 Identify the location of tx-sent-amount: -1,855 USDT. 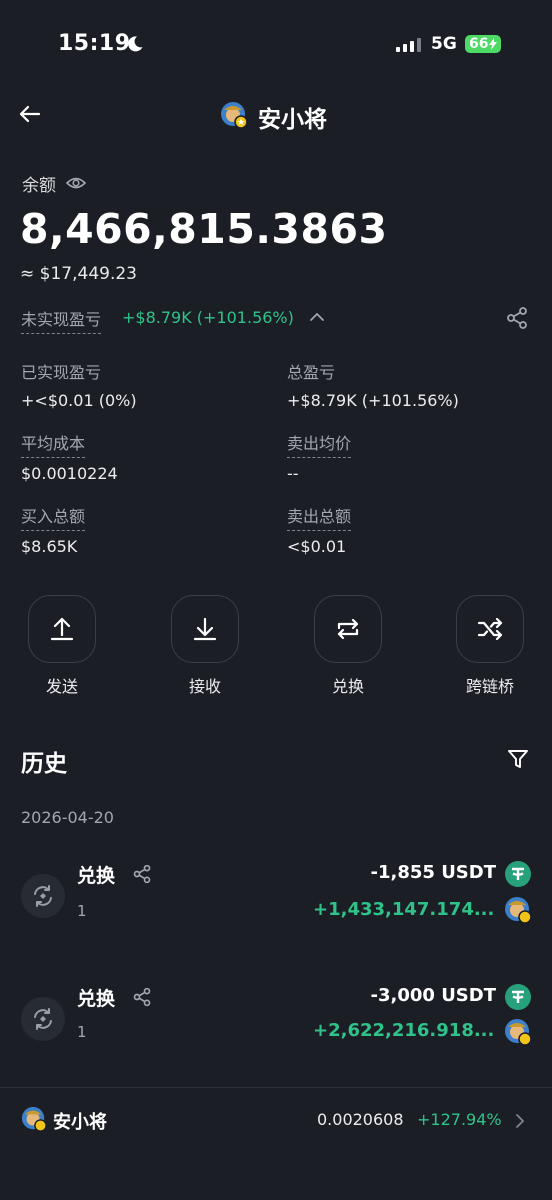
(433, 872).